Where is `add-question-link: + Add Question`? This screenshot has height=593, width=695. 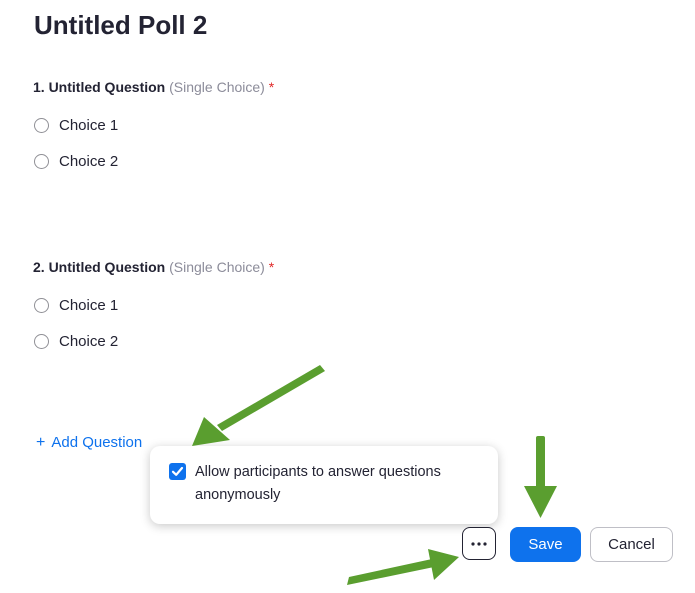
add-question-link: + Add Question is located at coordinates (89, 443).